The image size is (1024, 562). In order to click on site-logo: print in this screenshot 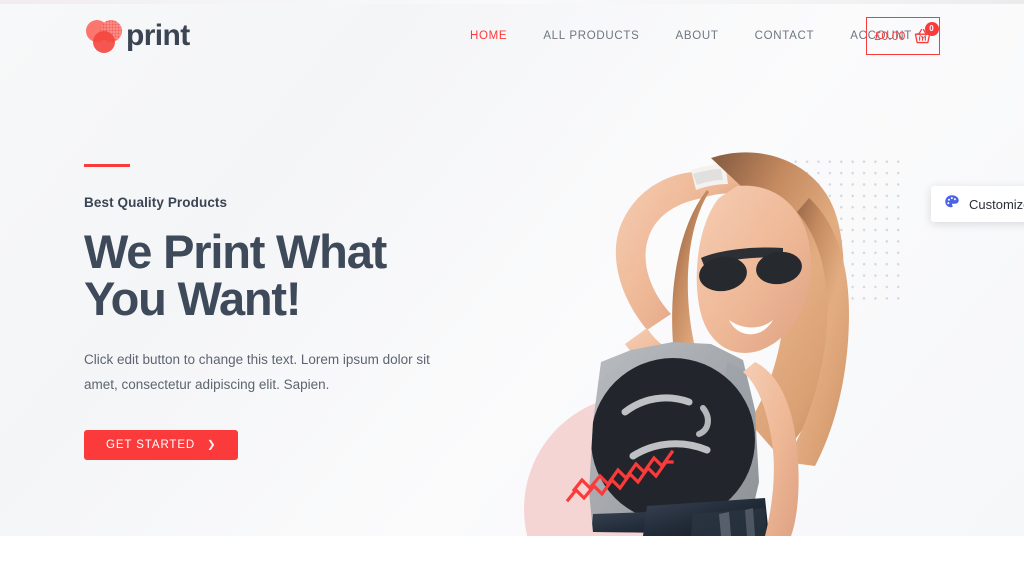, I will do `click(137, 36)`.